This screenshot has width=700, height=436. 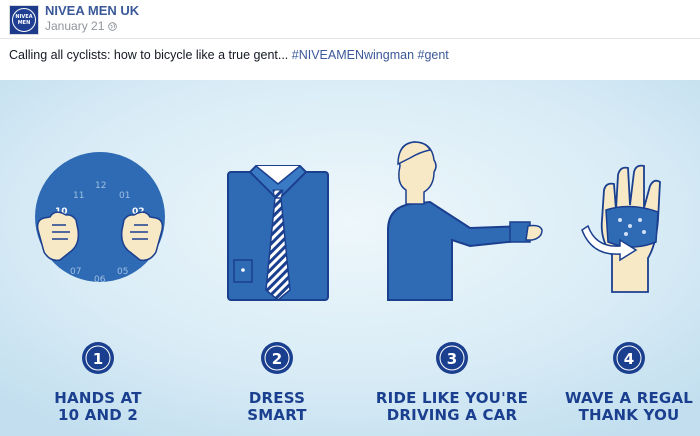 What do you see at coordinates (278, 233) in the screenshot?
I see `shirt-illustration` at bounding box center [278, 233].